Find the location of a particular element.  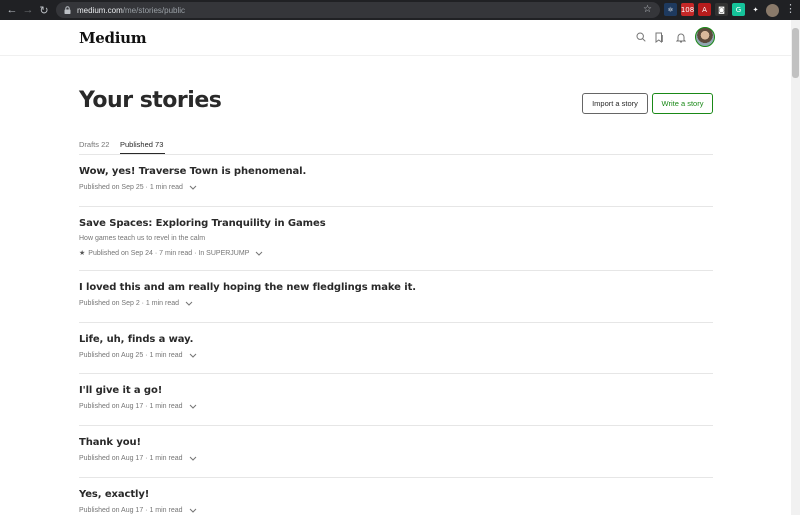

bookmark-star-icon: ☆ is located at coordinates (647, 9).